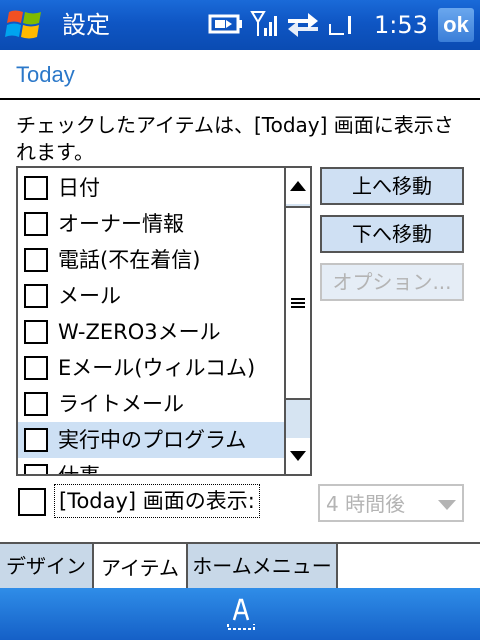 The width and height of the screenshot is (480, 640). What do you see at coordinates (157, 368) in the screenshot?
I see `item-label: Eメール(ウィルコム)` at bounding box center [157, 368].